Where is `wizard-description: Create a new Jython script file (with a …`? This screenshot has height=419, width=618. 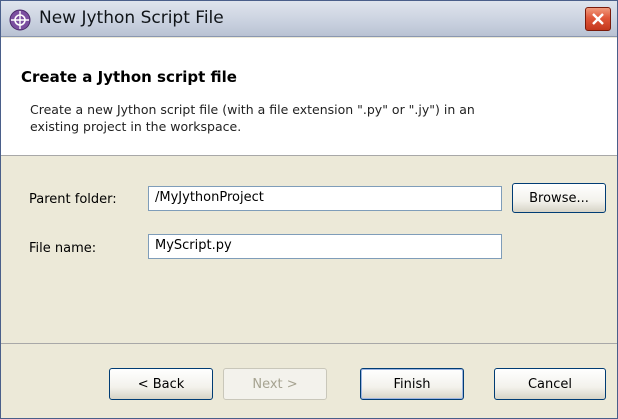 wizard-description: Create a new Jython script file (with a … is located at coordinates (252, 118).